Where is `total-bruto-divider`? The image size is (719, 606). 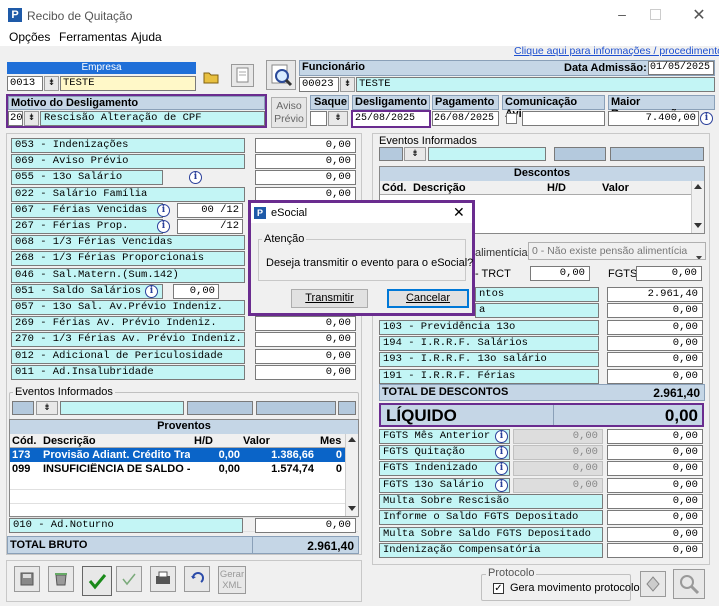
total-bruto-divider is located at coordinates (252, 545).